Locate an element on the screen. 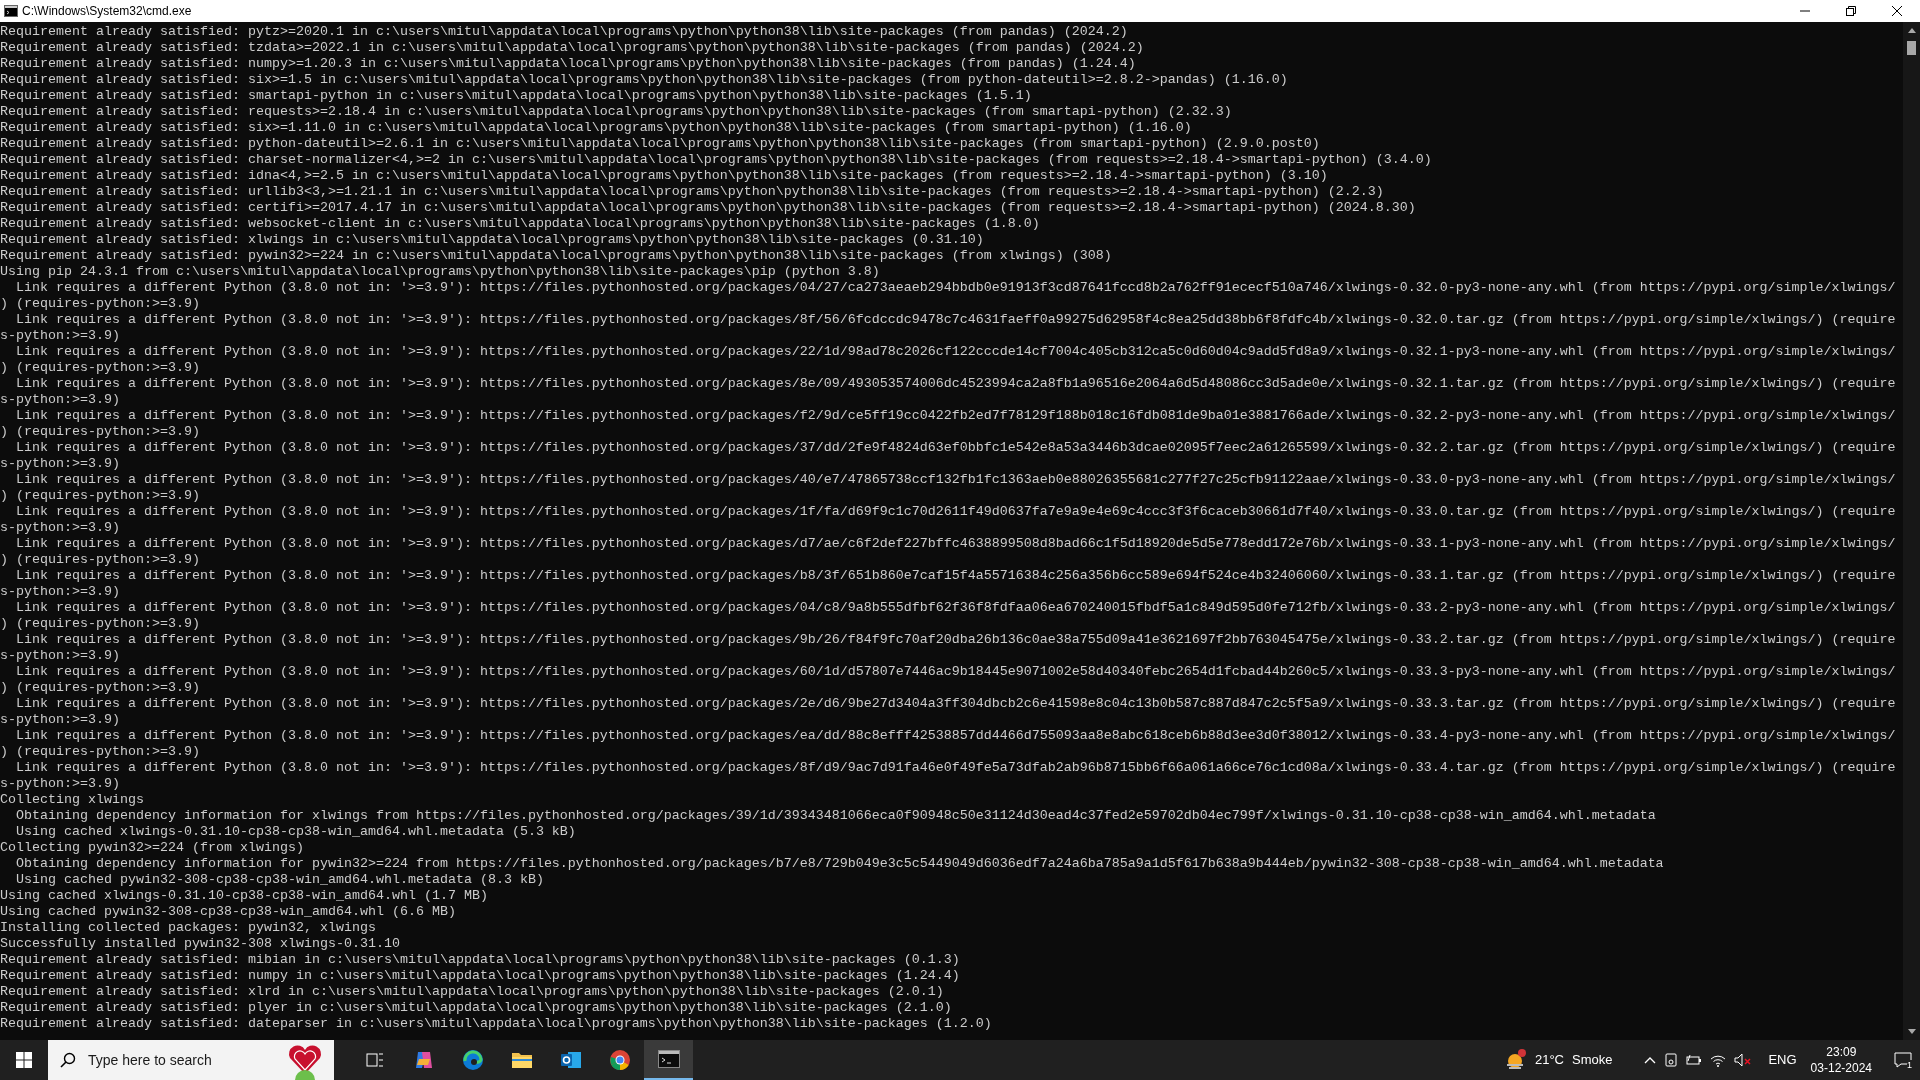  console-line: Requirement already satisfied: numpy>=1.20.3 in c:\users\mitul\appdata\local\programs\python\python38\lib\site-packages (from pandas) (1.24.4) is located at coordinates (568, 64).